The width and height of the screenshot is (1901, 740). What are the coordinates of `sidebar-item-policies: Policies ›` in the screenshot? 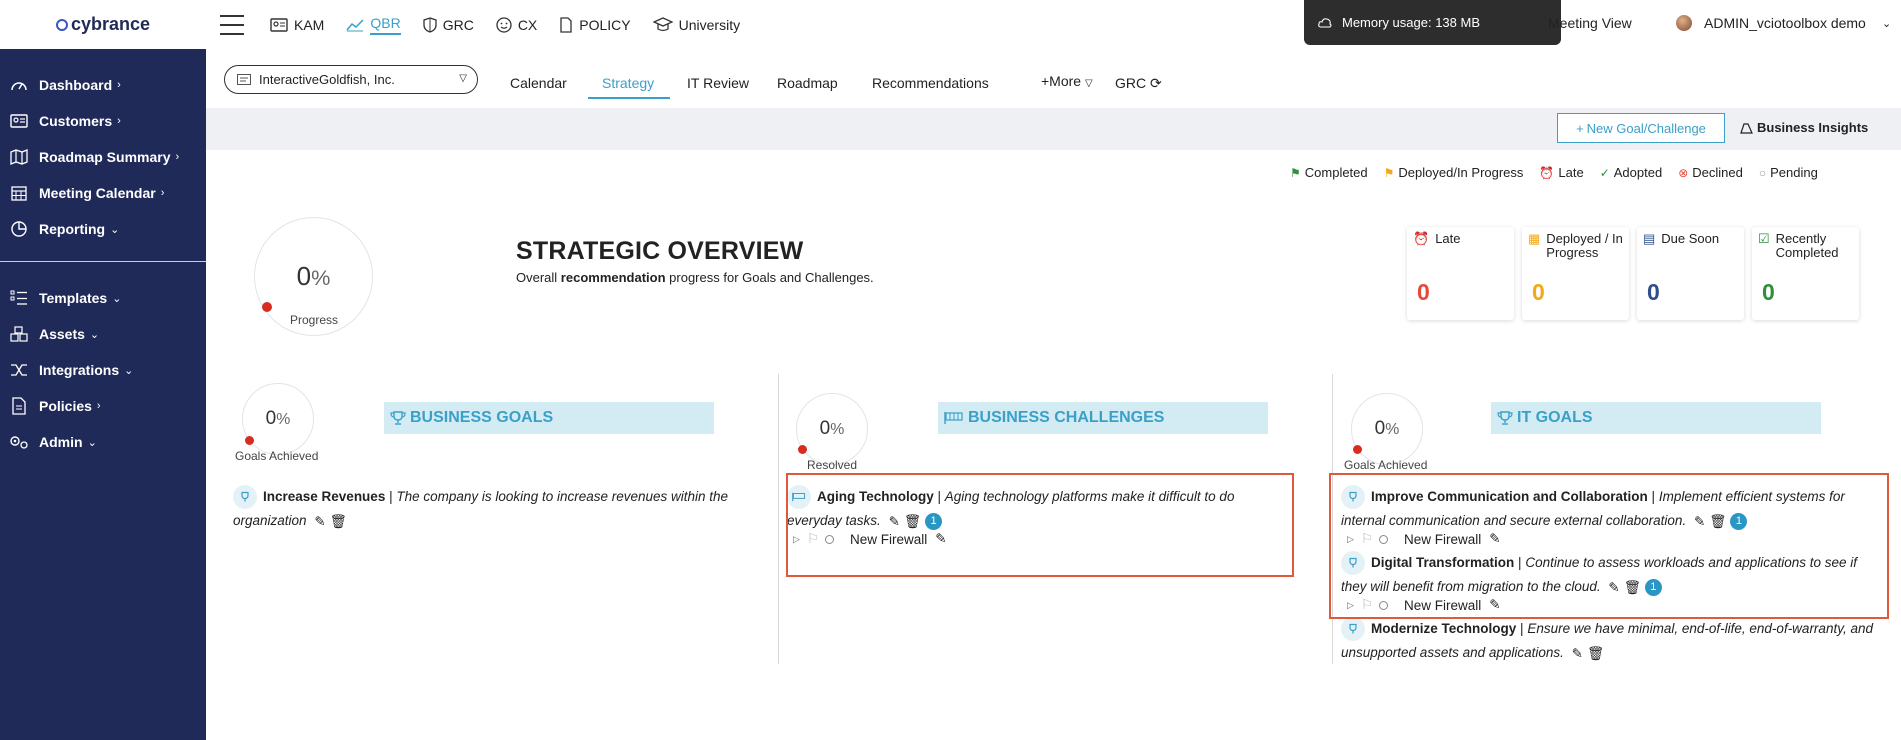 It's located at (103, 406).